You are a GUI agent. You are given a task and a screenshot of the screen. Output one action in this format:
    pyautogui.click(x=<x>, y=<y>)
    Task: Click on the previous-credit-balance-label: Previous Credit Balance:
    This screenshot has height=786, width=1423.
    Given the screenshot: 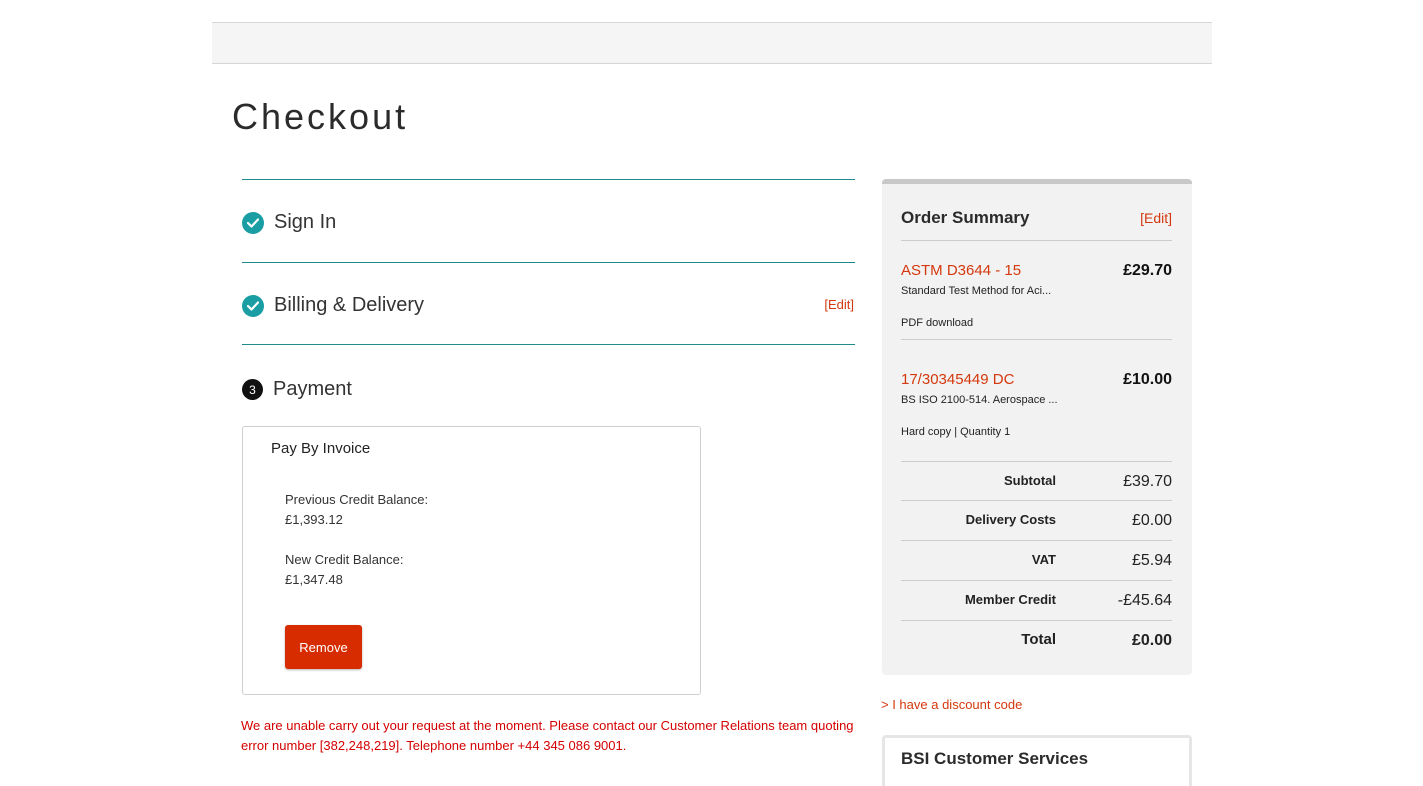 What is the action you would take?
    pyautogui.click(x=357, y=499)
    